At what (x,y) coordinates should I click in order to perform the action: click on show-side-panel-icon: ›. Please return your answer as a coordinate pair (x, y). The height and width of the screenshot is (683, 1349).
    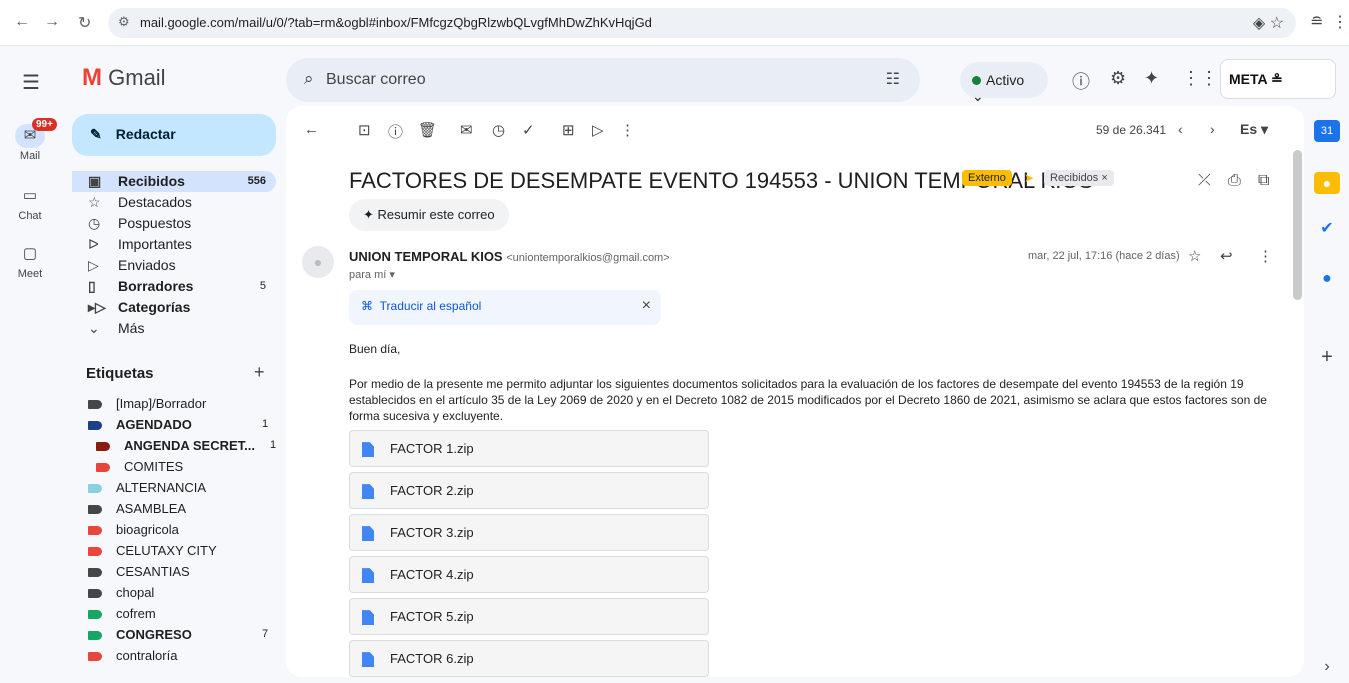
    Looking at the image, I should click on (1327, 669).